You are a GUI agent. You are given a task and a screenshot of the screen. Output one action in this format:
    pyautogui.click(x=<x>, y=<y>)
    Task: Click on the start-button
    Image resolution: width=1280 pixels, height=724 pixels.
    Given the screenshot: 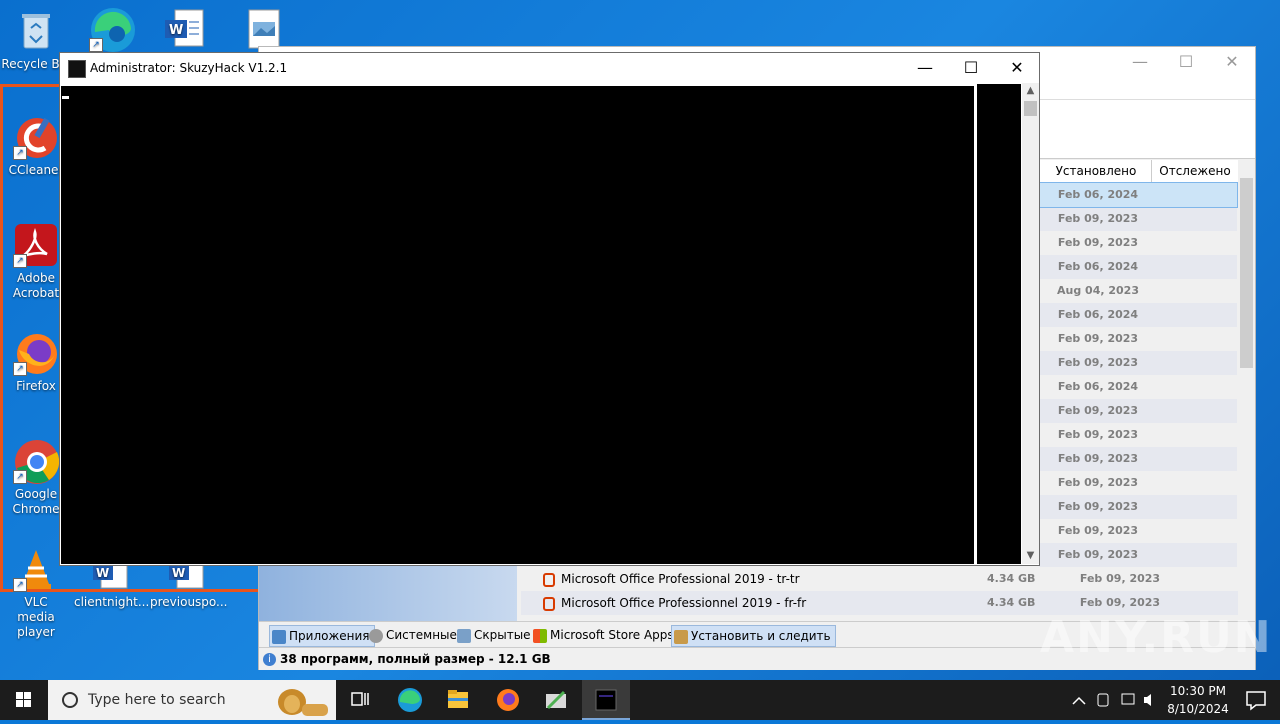 What is the action you would take?
    pyautogui.click(x=24, y=700)
    